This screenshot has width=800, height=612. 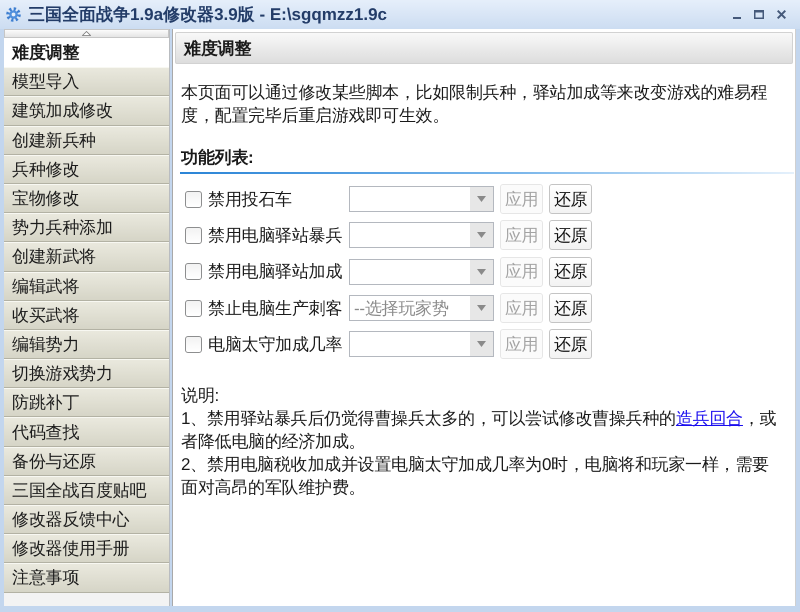 I want to click on sidebar-item: 三国全战百度贴吧, so click(x=86, y=490).